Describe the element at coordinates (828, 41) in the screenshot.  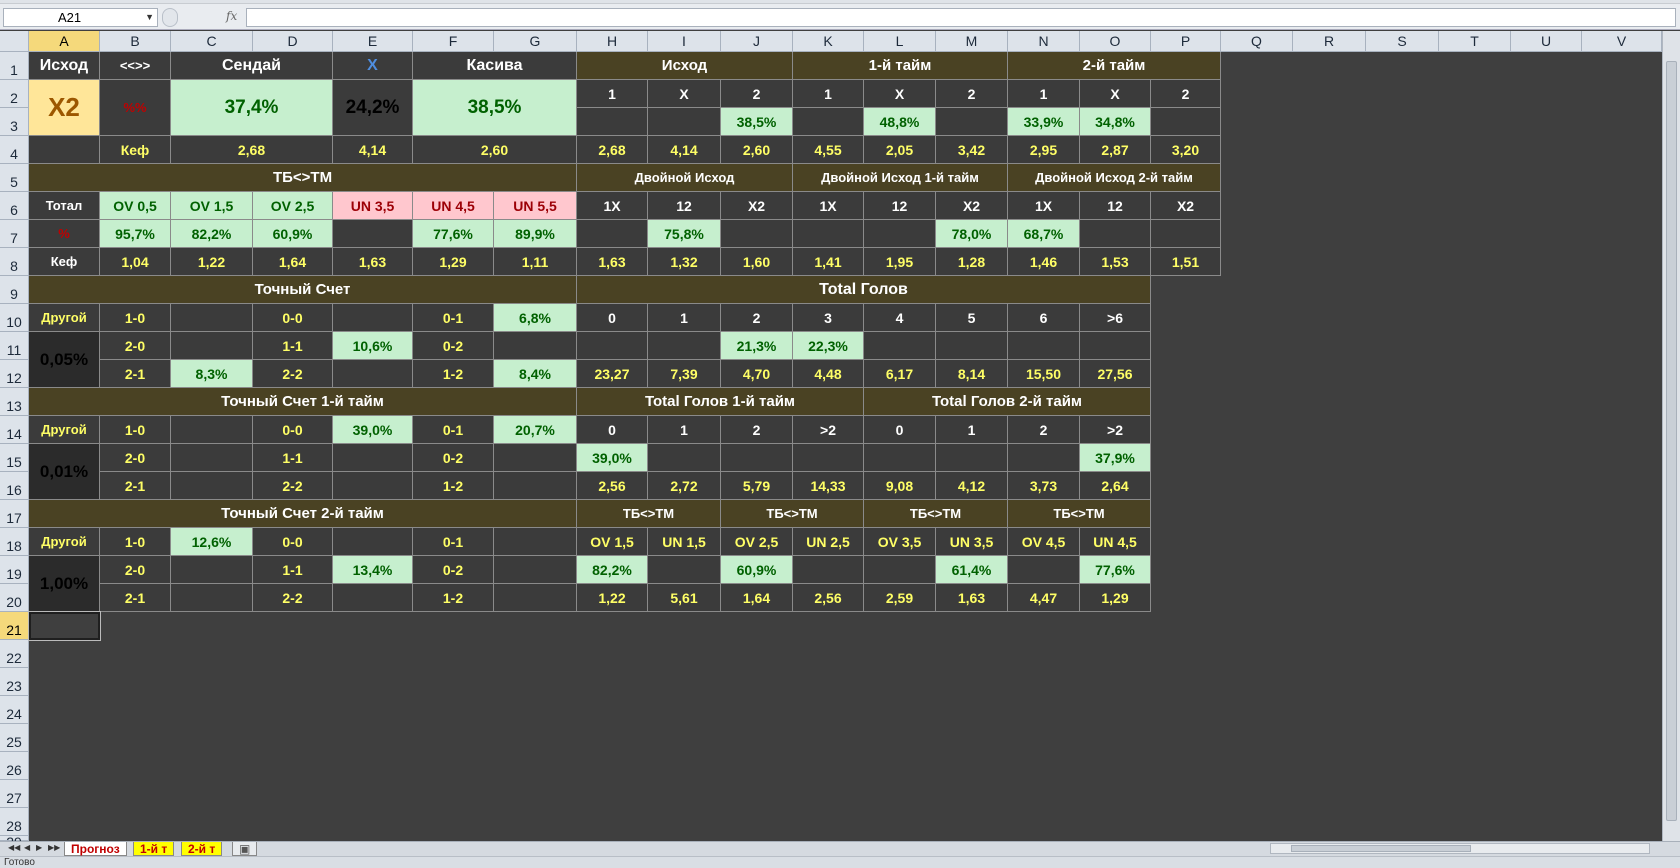
I see `column-header: K` at that location.